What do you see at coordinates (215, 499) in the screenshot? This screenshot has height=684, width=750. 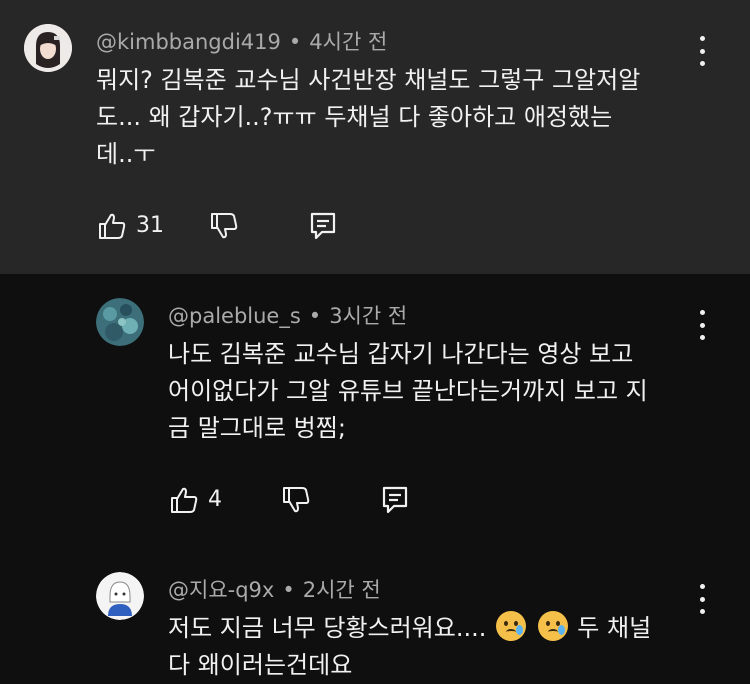 I see `like-count: 4` at bounding box center [215, 499].